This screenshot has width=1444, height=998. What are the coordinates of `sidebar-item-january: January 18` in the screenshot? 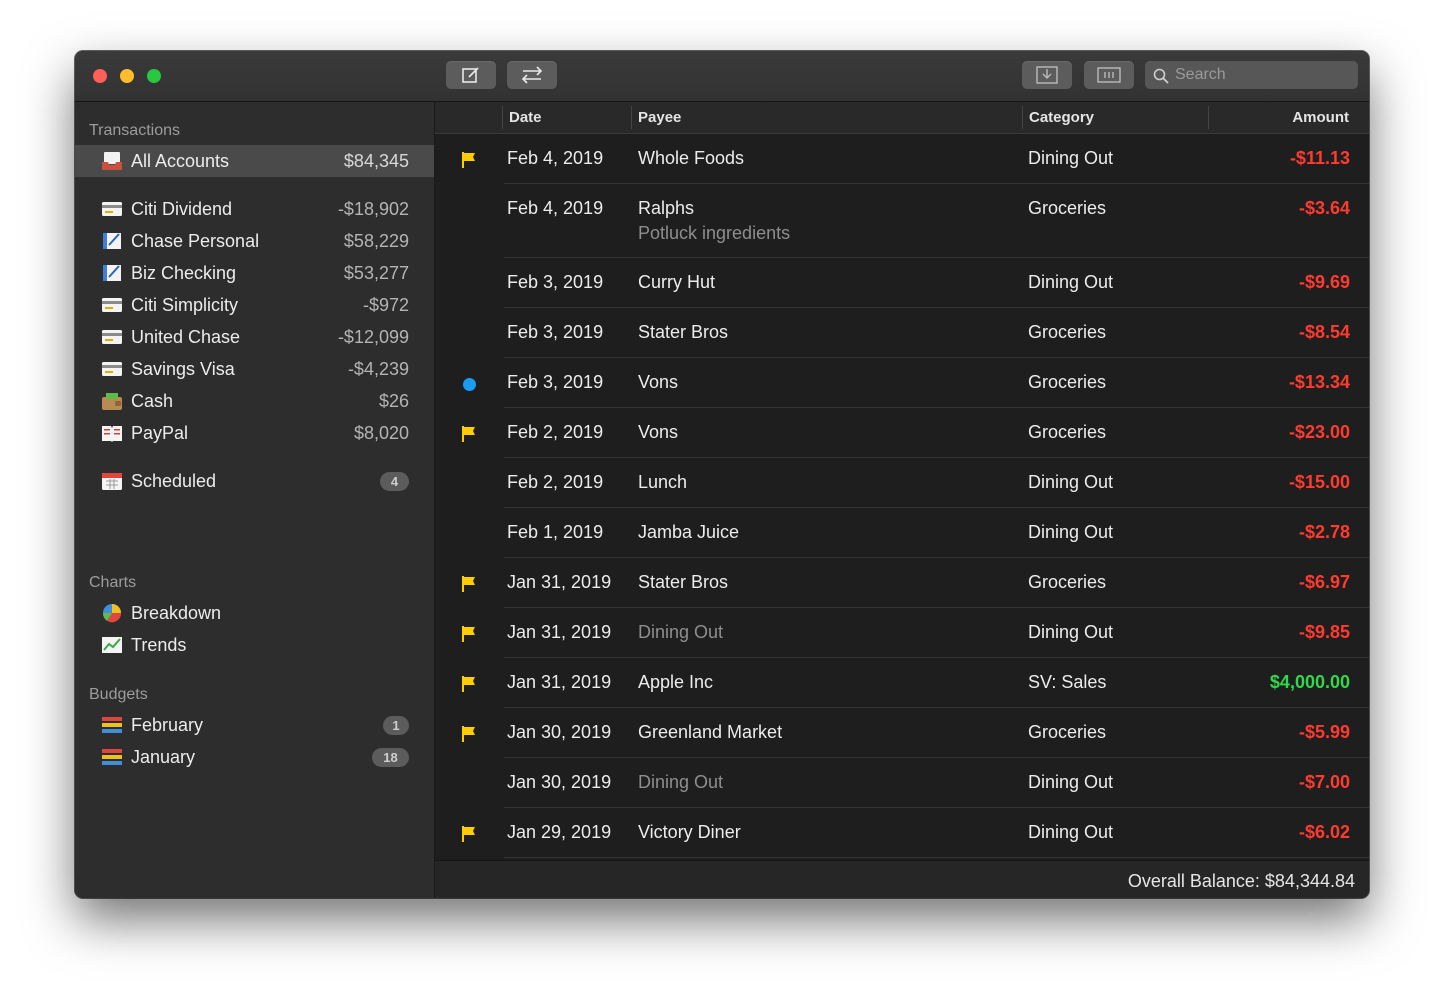 It's located at (254, 757).